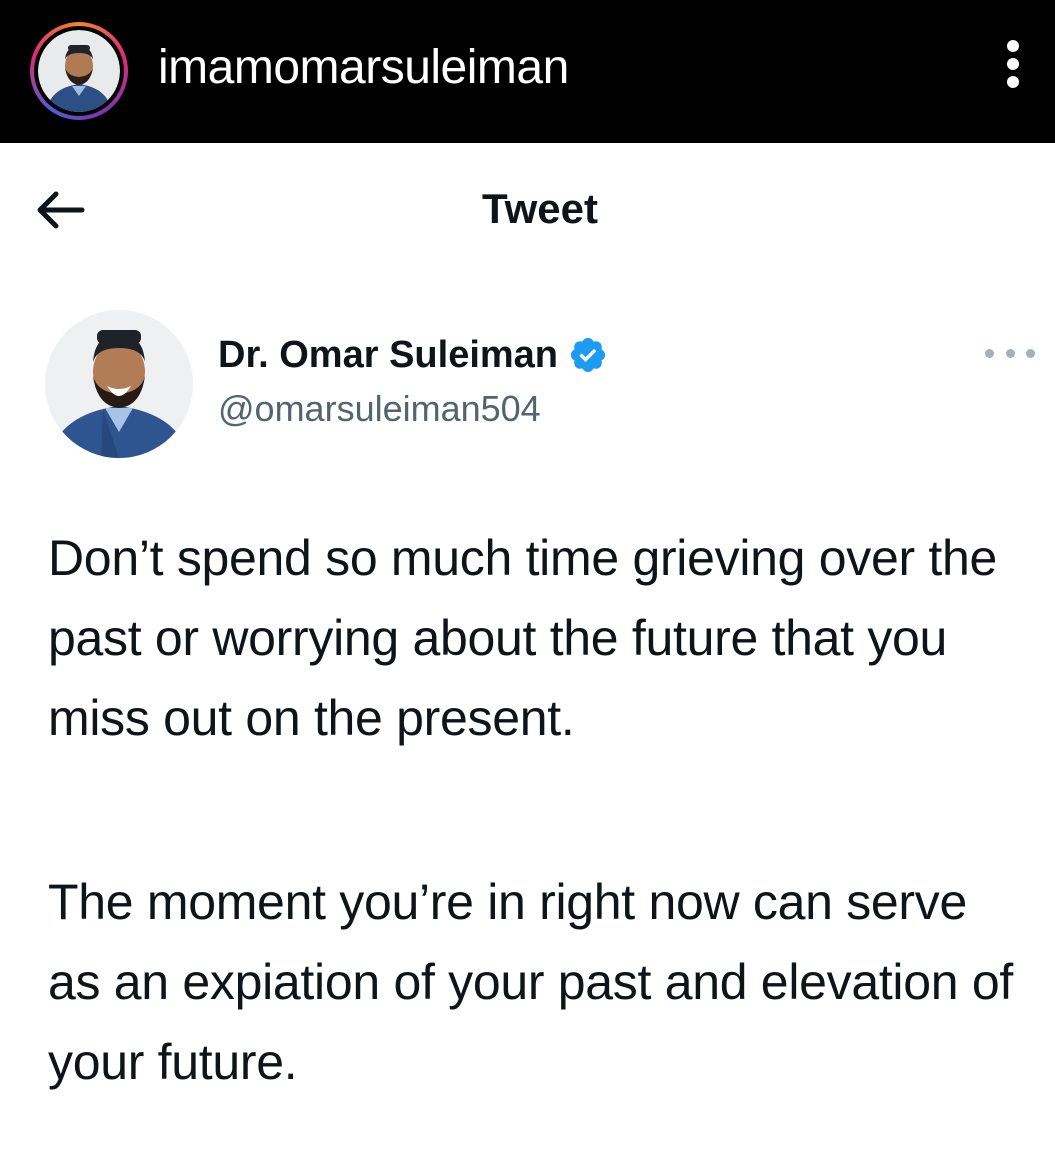  What do you see at coordinates (1010, 353) in the screenshot?
I see `horizontal-ellipsis-icon` at bounding box center [1010, 353].